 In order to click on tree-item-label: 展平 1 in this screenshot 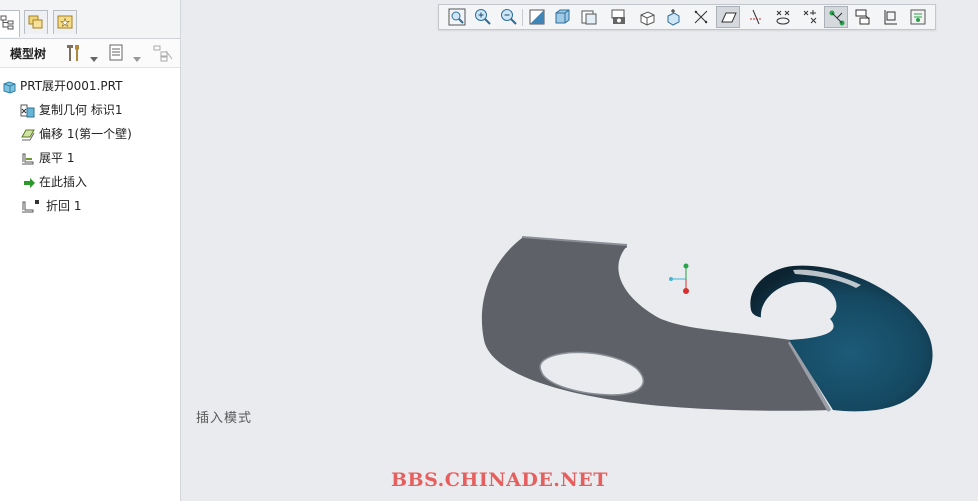, I will do `click(57, 158)`.